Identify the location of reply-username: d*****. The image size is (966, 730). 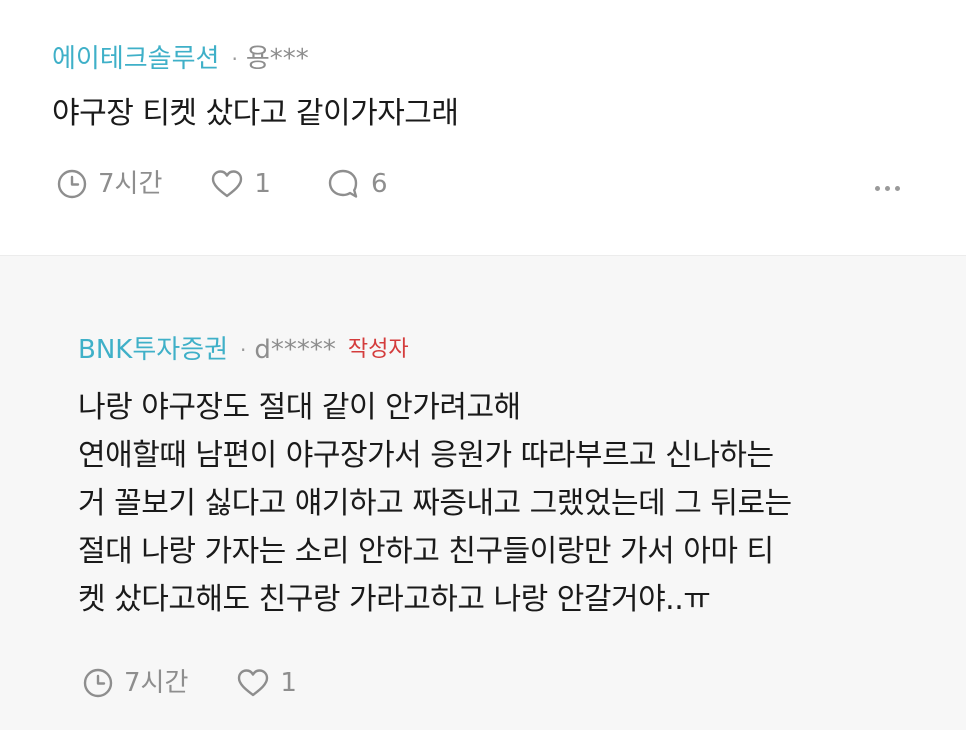
(295, 350).